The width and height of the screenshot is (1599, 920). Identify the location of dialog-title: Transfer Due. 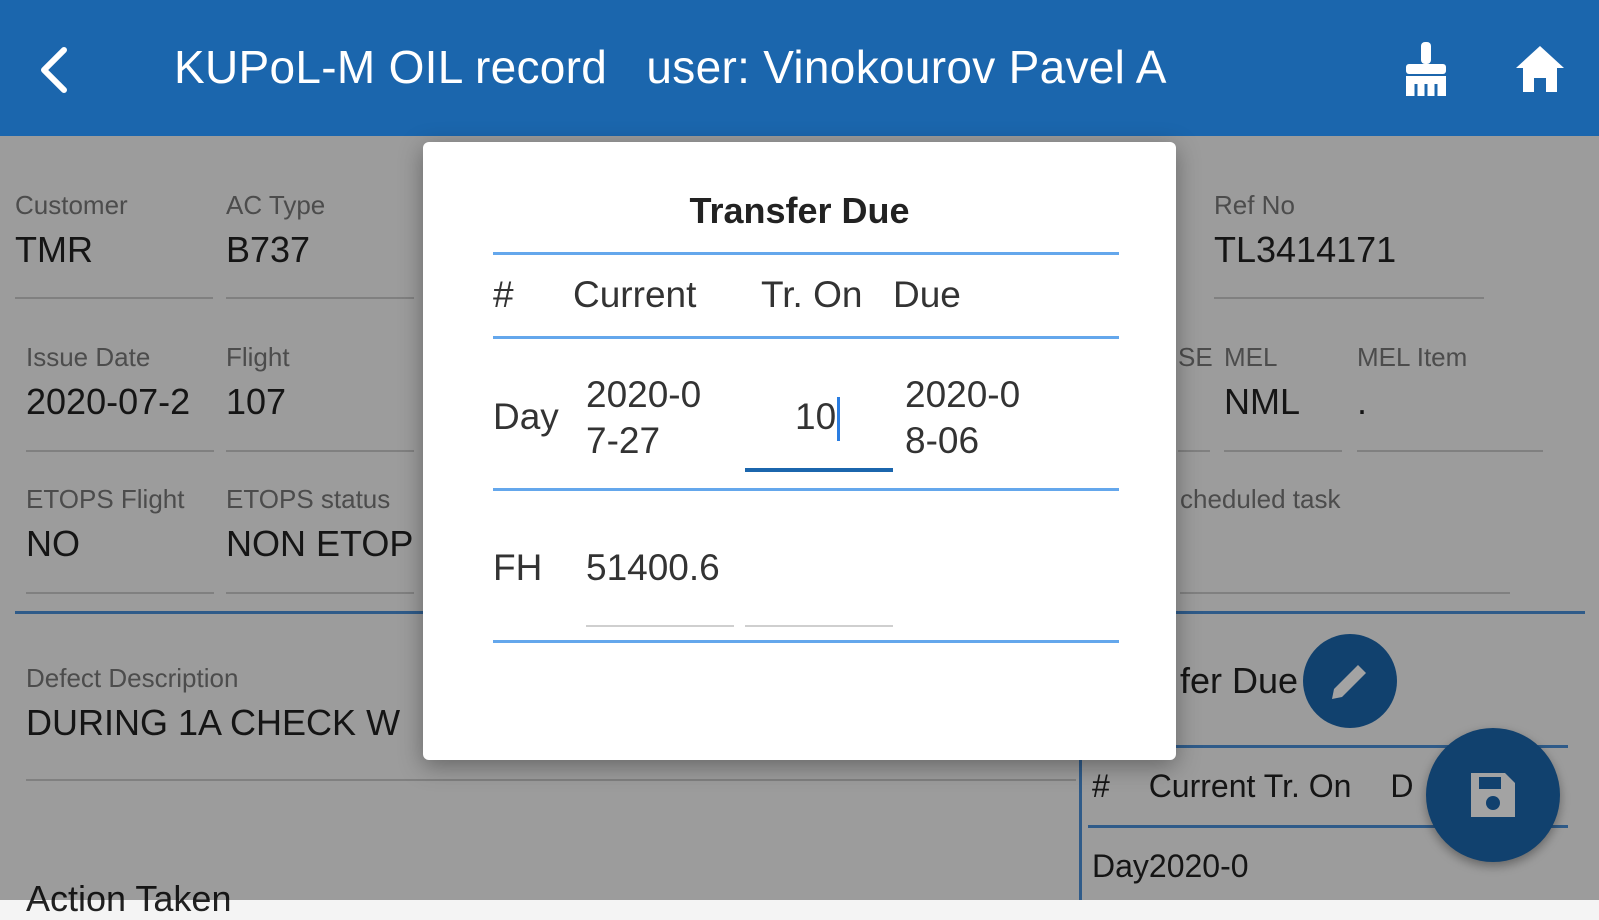
(799, 210).